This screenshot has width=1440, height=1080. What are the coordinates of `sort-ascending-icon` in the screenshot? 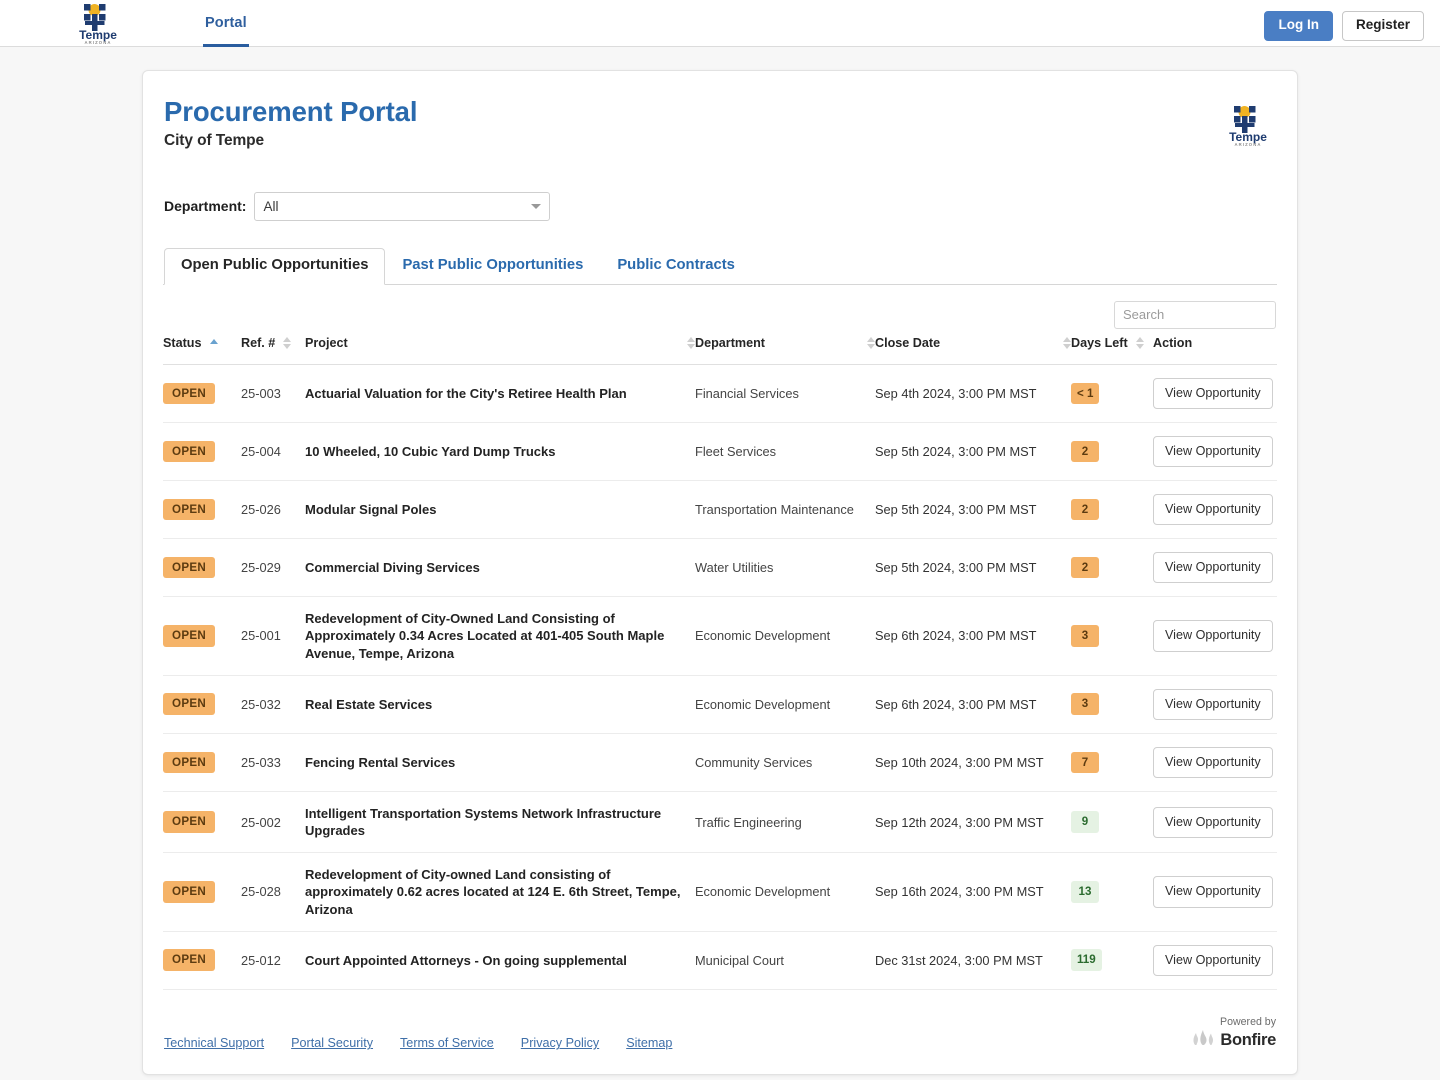 It's located at (213, 342).